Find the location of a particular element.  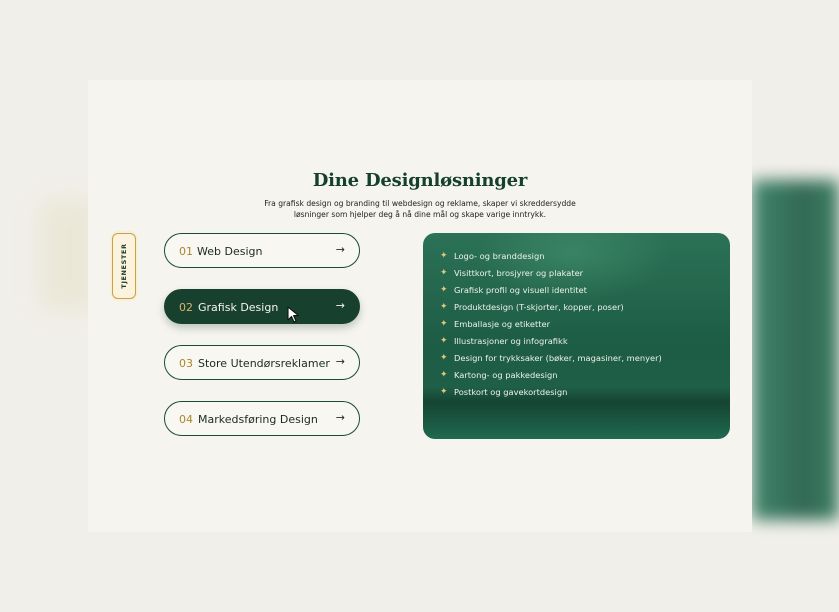

backdrop-right is located at coordinates (795, 350).